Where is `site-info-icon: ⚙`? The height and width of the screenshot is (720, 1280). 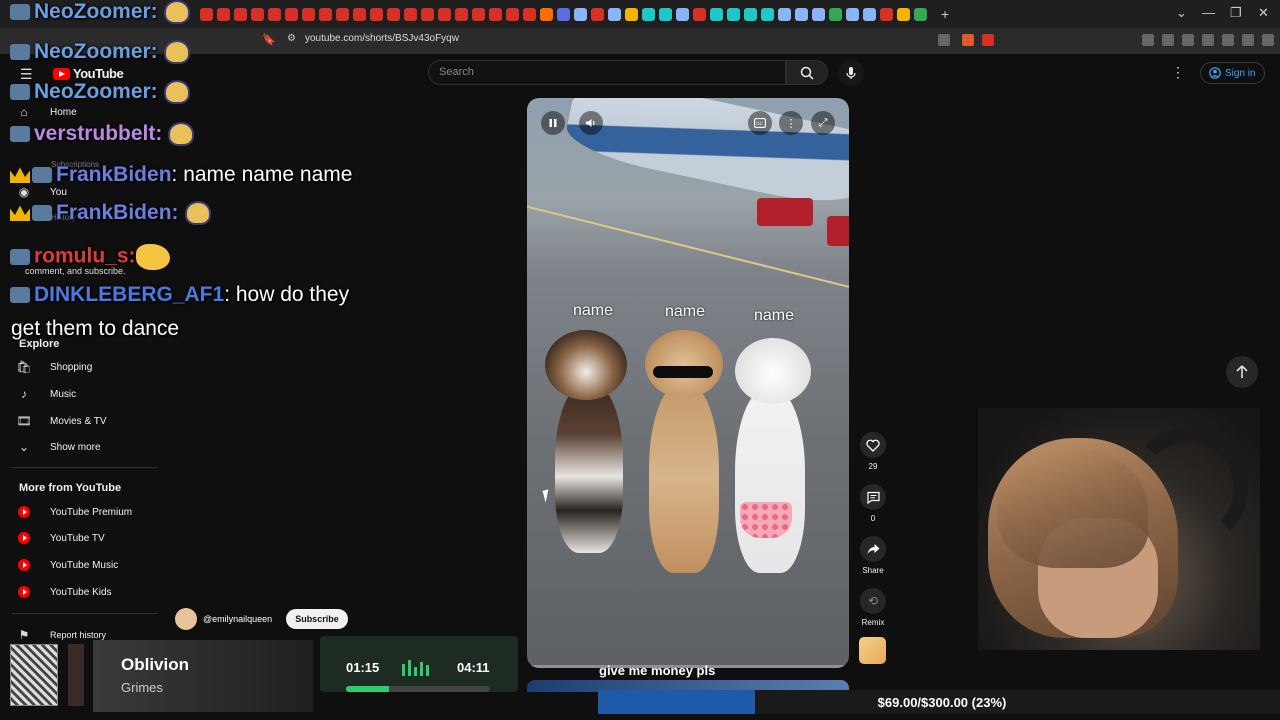
site-info-icon: ⚙ is located at coordinates (291, 38).